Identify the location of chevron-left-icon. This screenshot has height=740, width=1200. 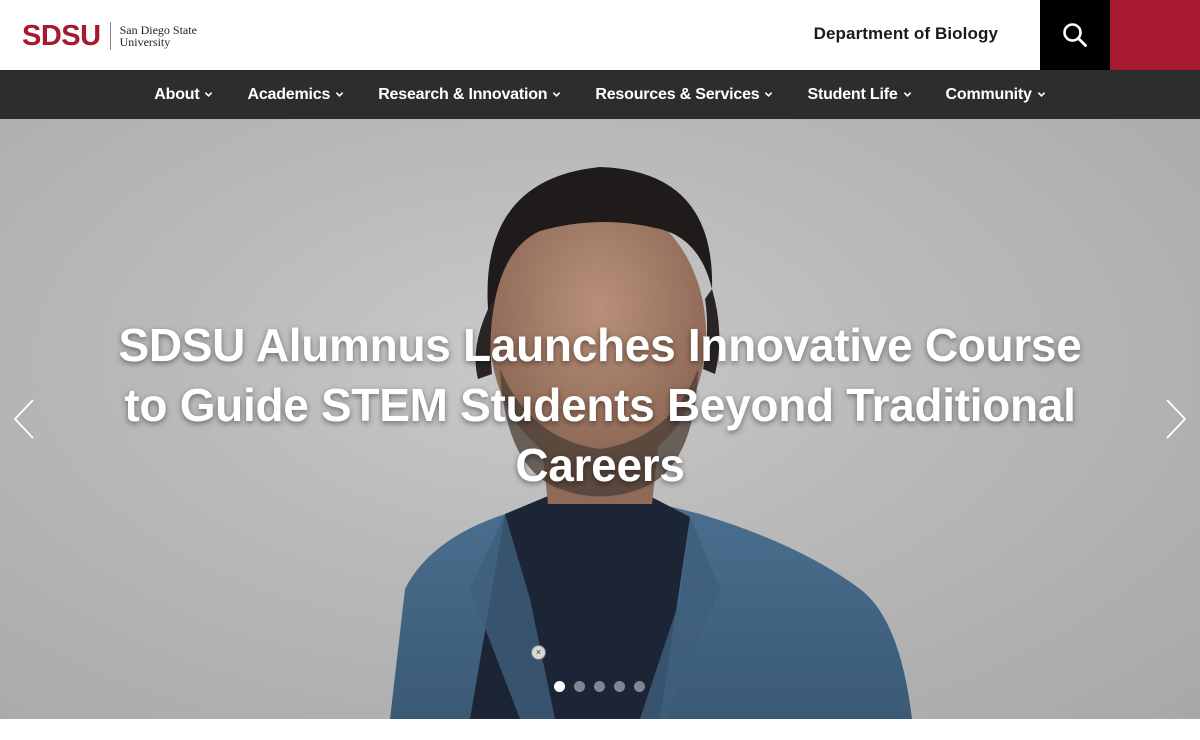
(23, 419).